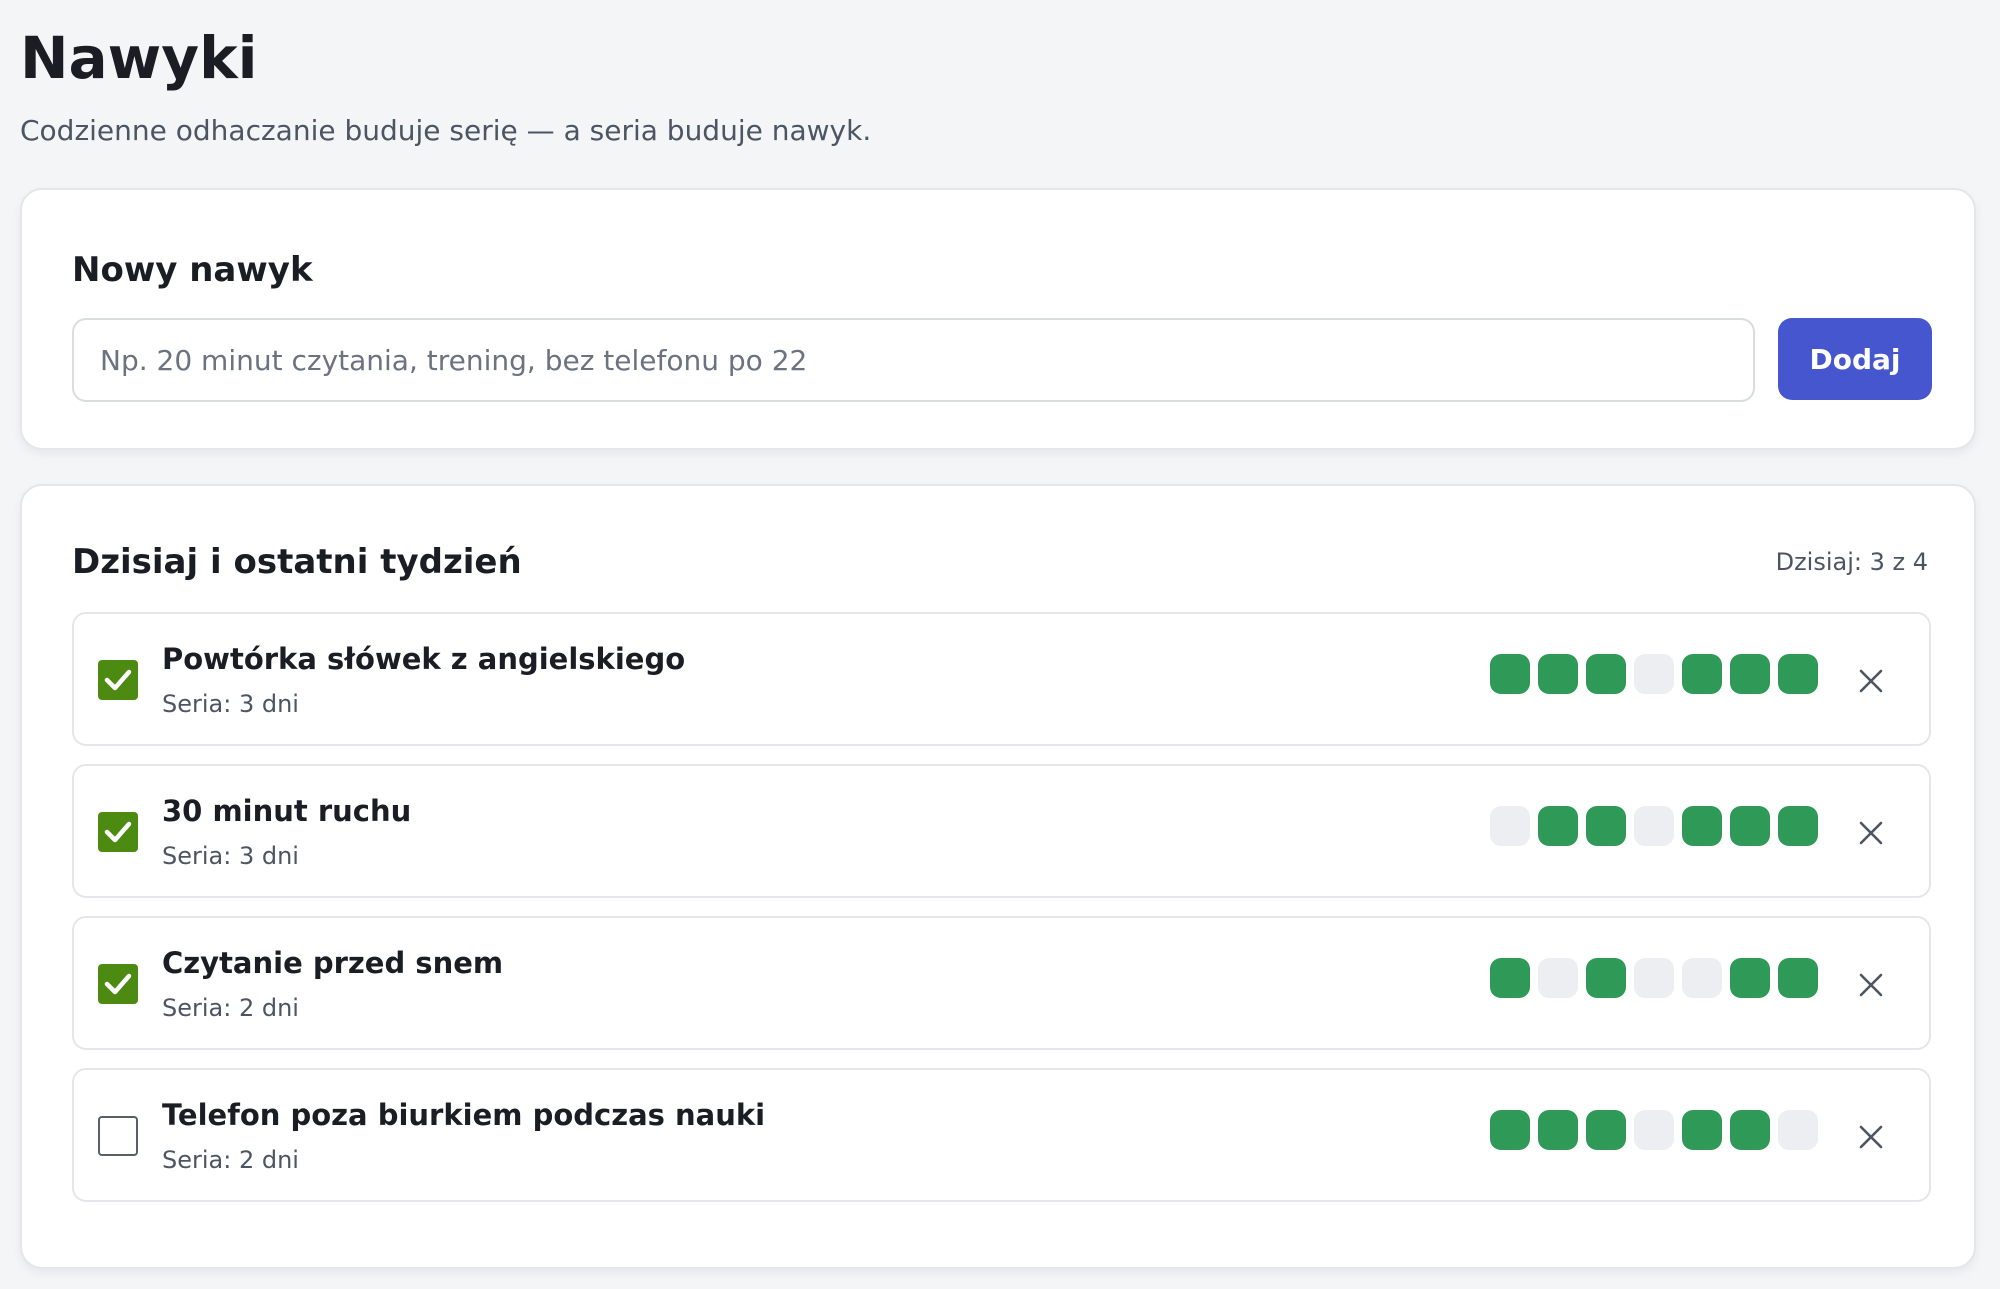 This screenshot has width=2000, height=1289. I want to click on habit-name: Telefon poza biurkiem podczas nauki, so click(464, 1115).